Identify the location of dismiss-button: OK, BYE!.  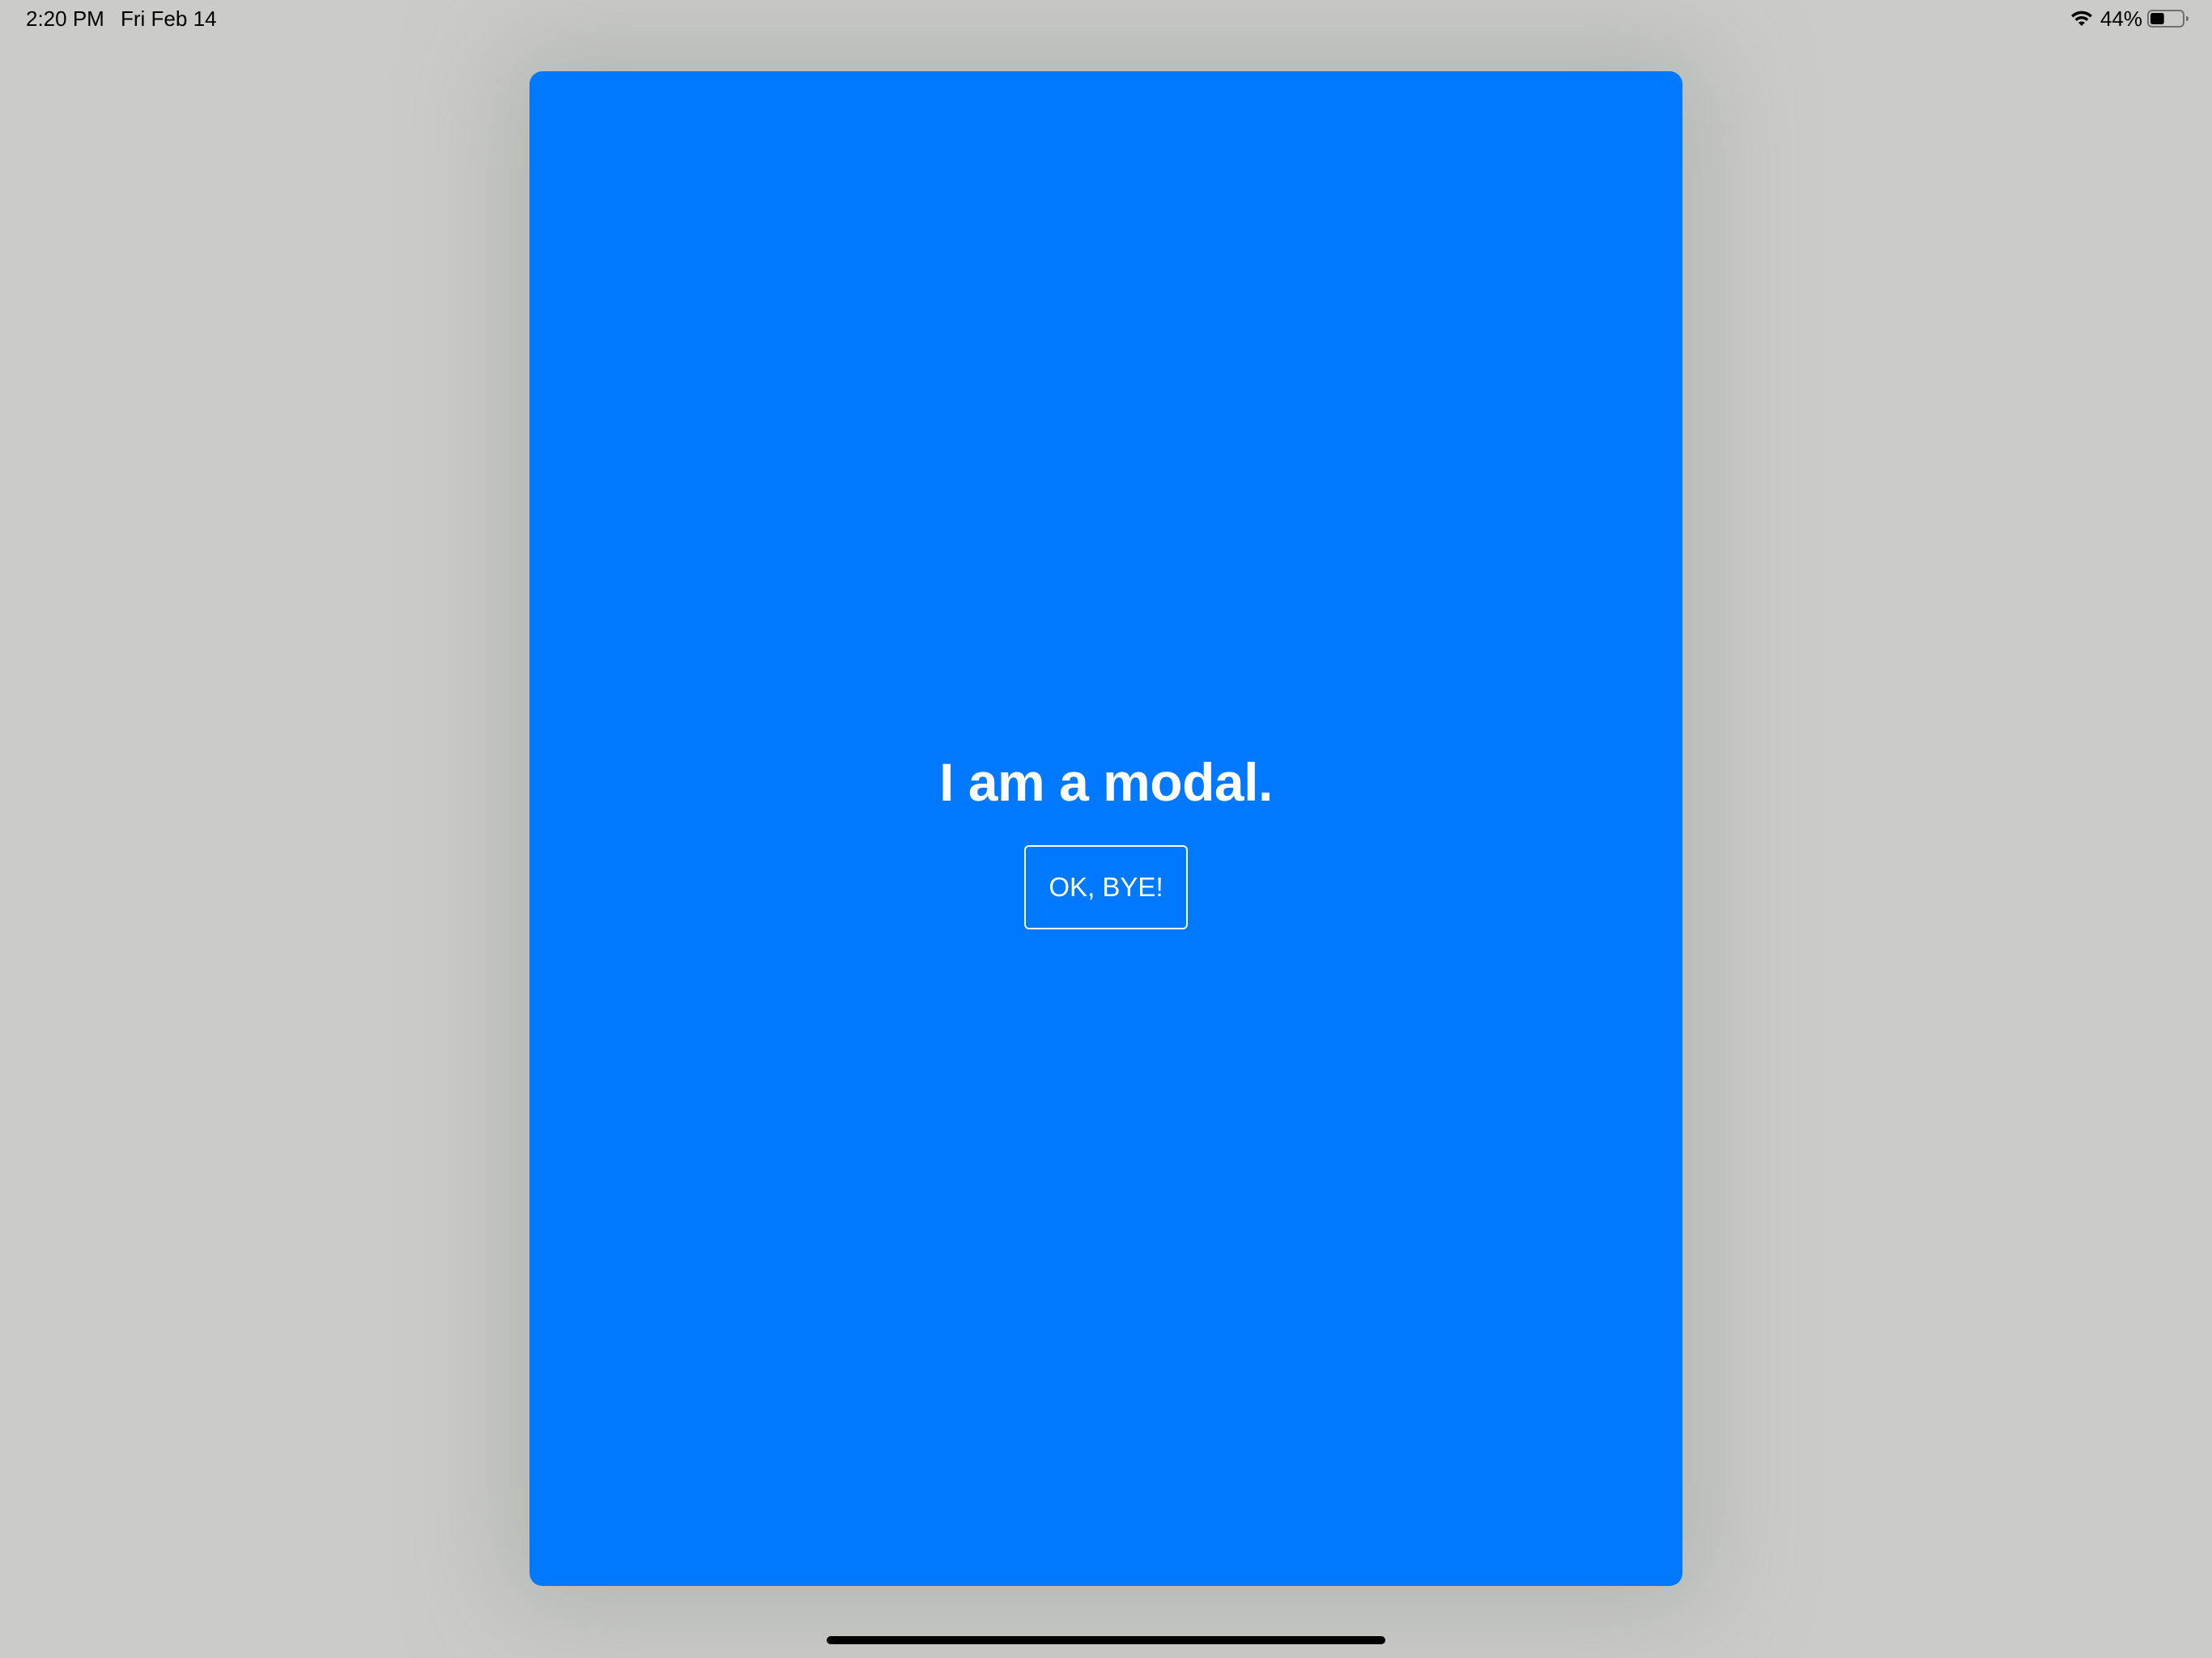
(1106, 887).